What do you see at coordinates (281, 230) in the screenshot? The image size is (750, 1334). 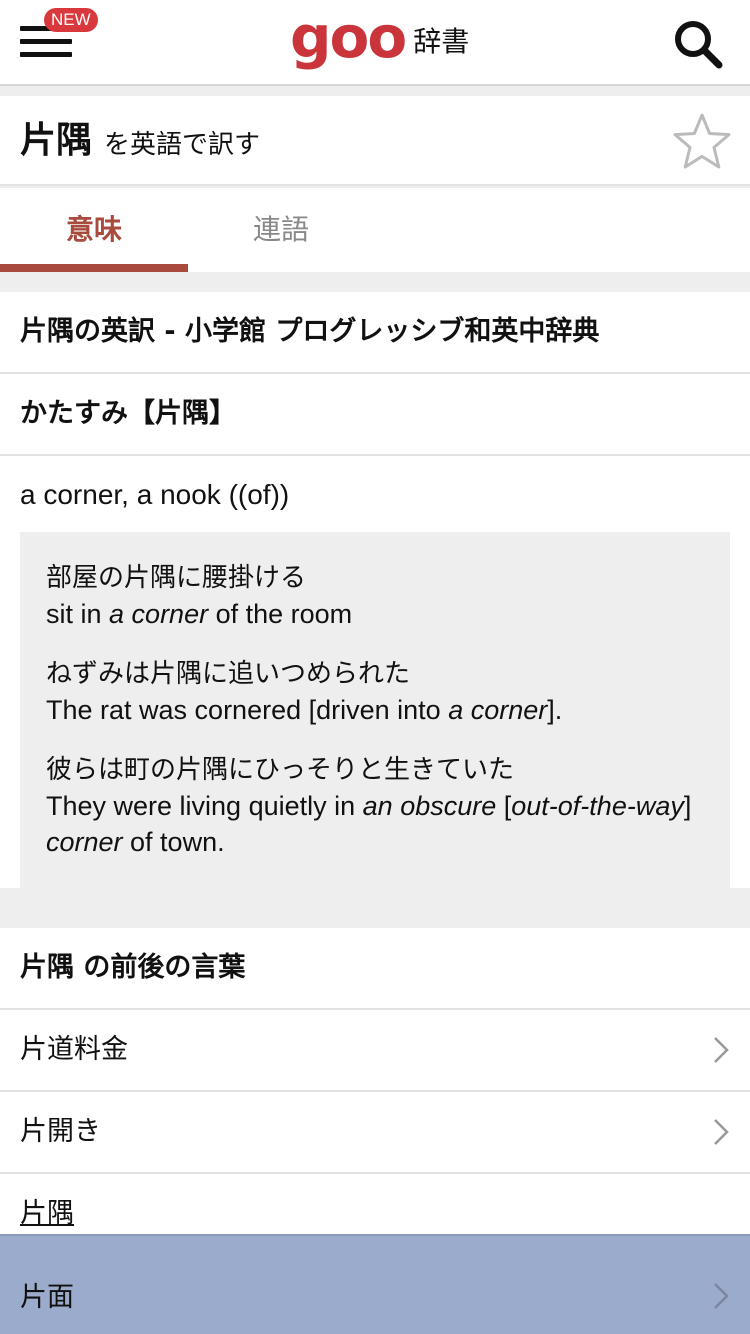 I see `tab-collocations: 連語` at bounding box center [281, 230].